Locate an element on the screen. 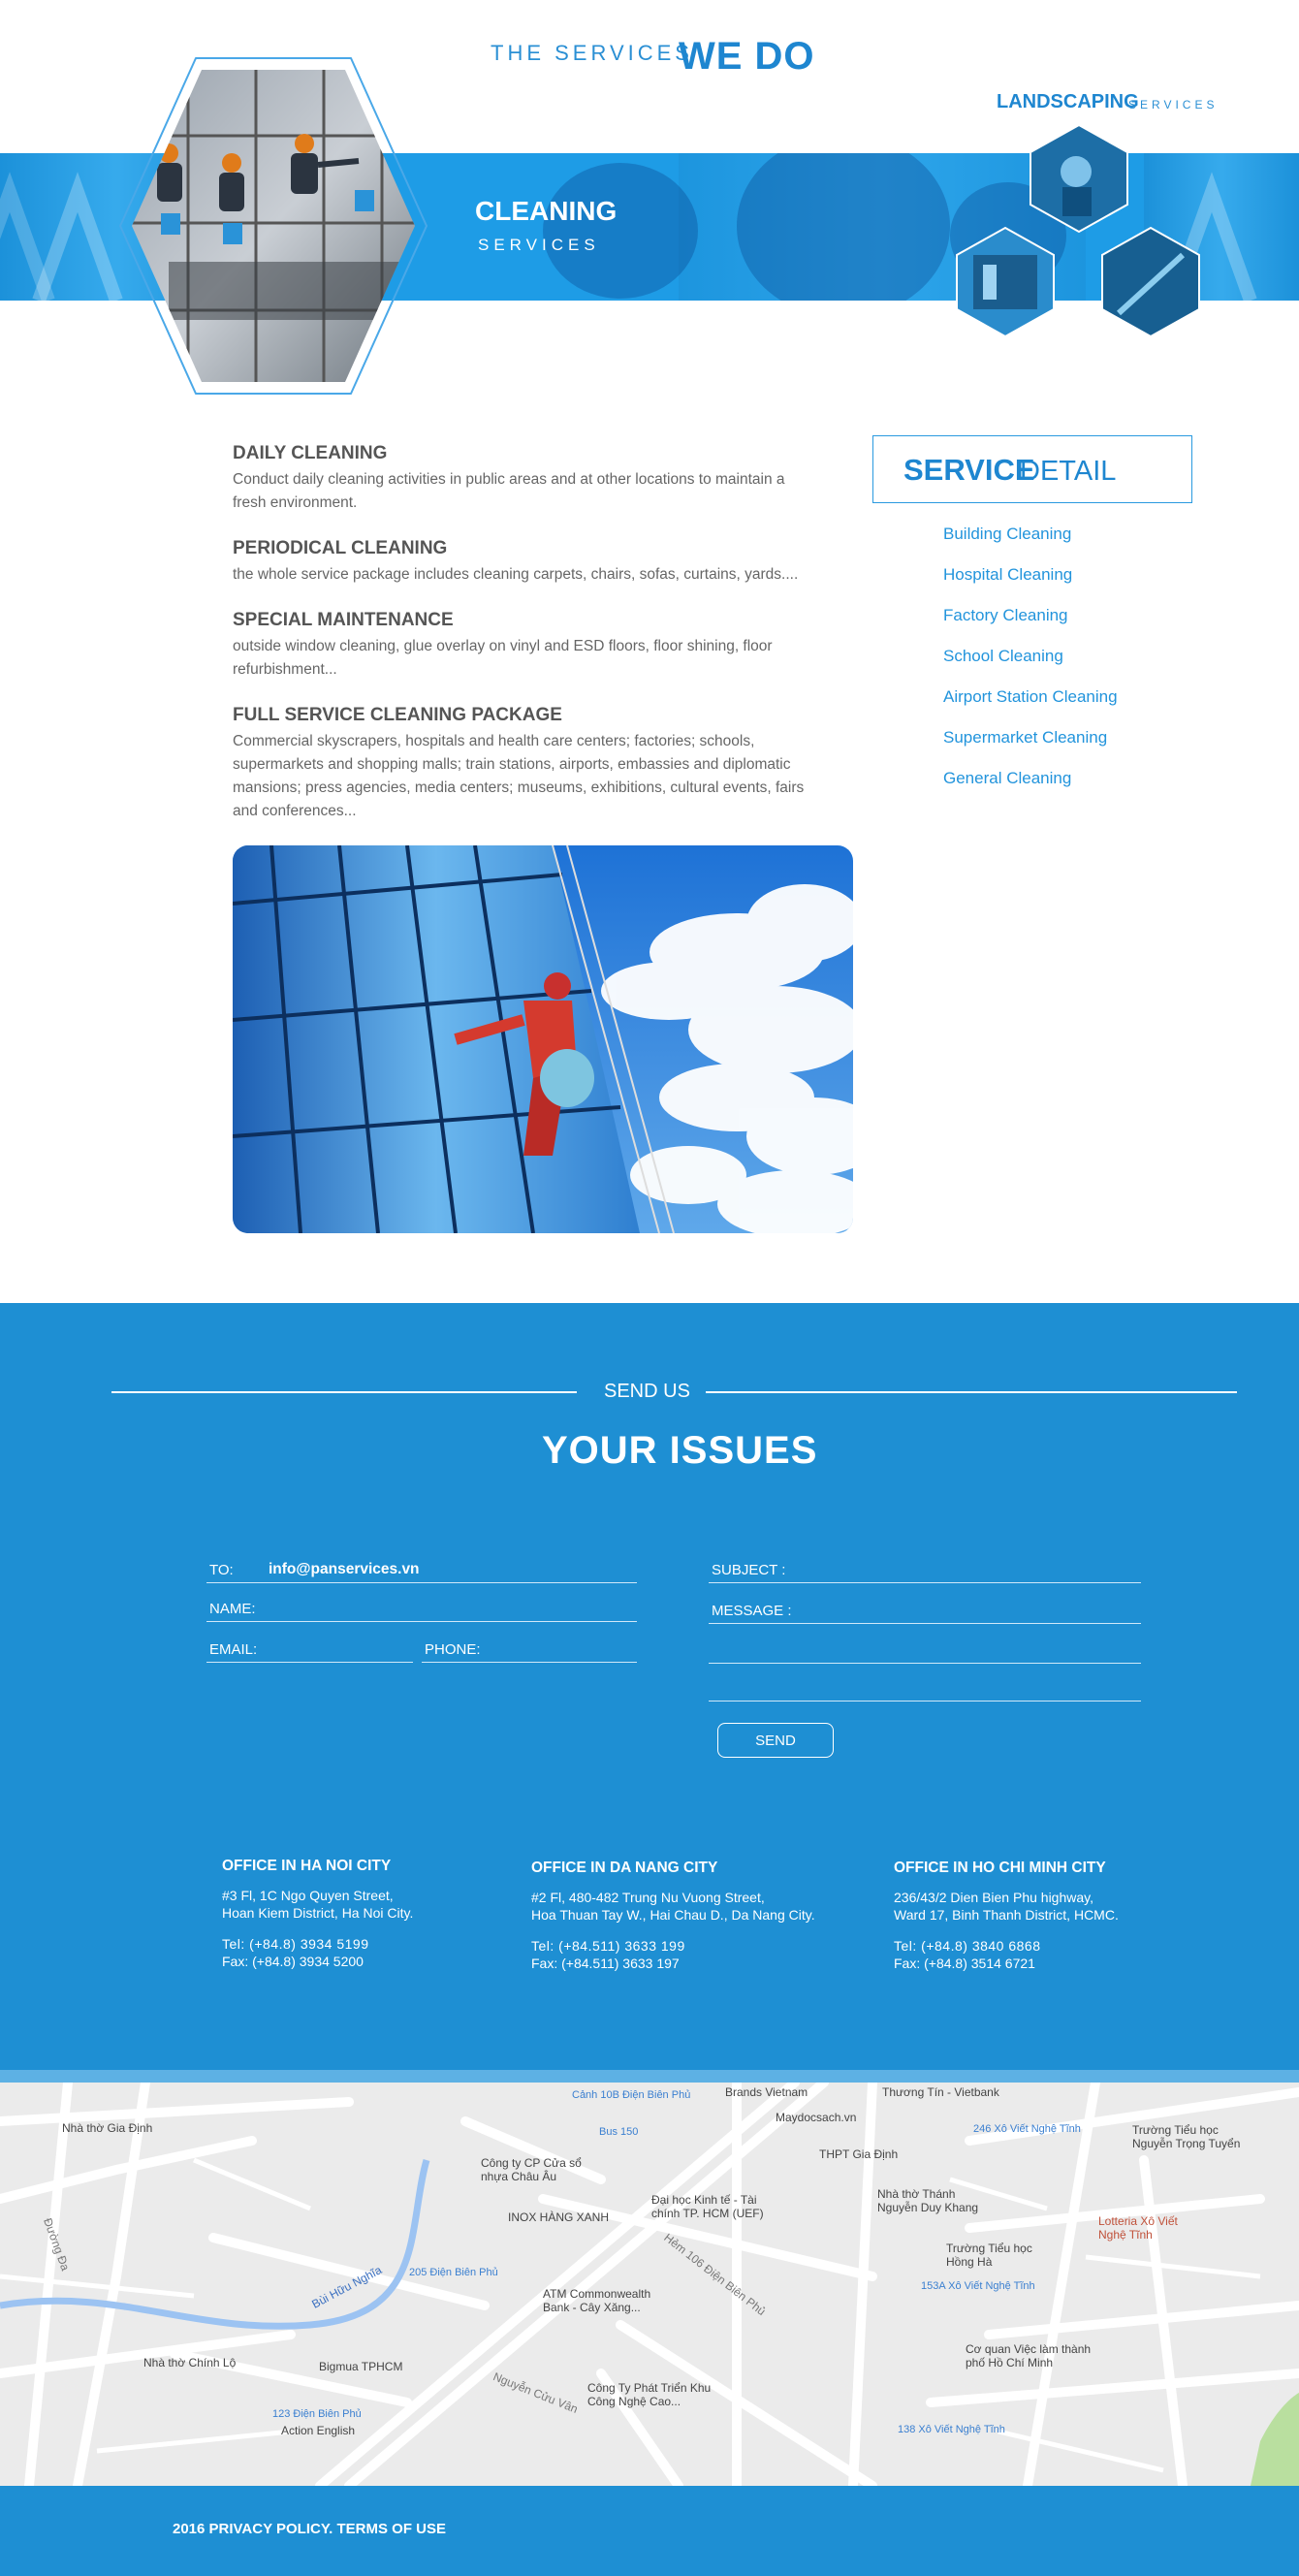  map-label: Nhà thờ Gia Định is located at coordinates (107, 2128).